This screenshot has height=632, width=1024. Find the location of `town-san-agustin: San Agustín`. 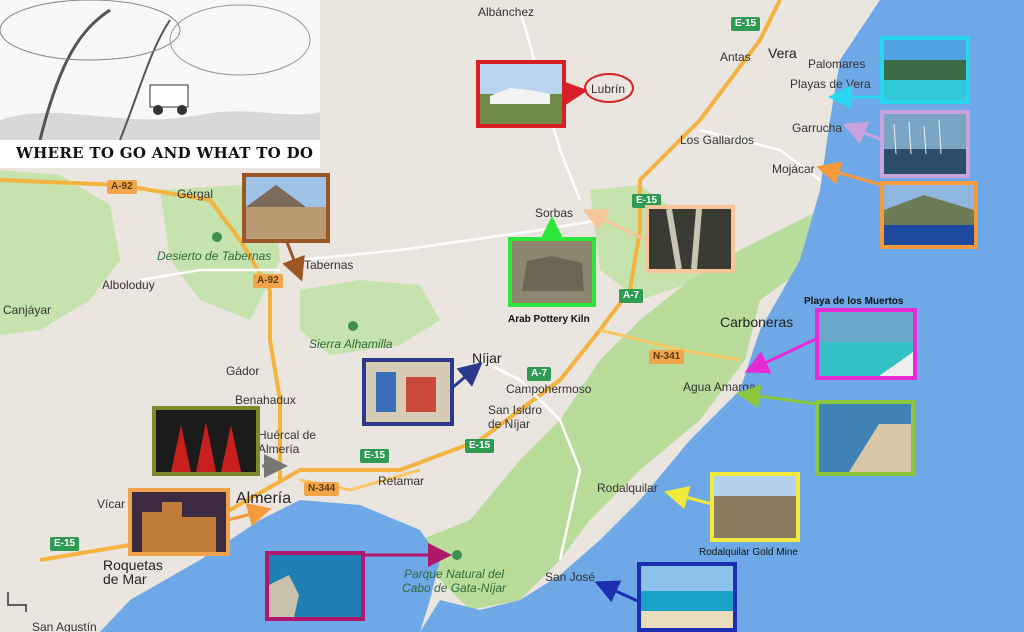

town-san-agustin: San Agustín is located at coordinates (64, 626).